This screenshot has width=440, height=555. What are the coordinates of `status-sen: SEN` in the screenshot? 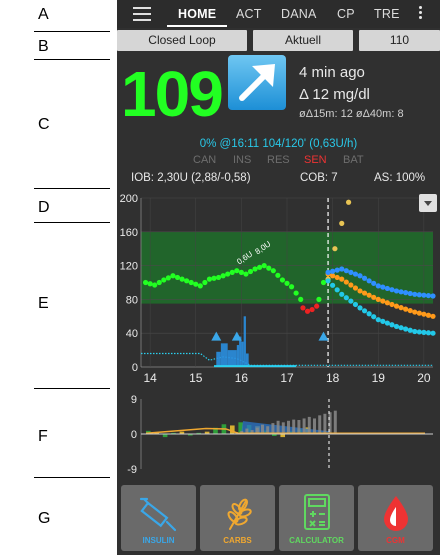 It's located at (315, 160).